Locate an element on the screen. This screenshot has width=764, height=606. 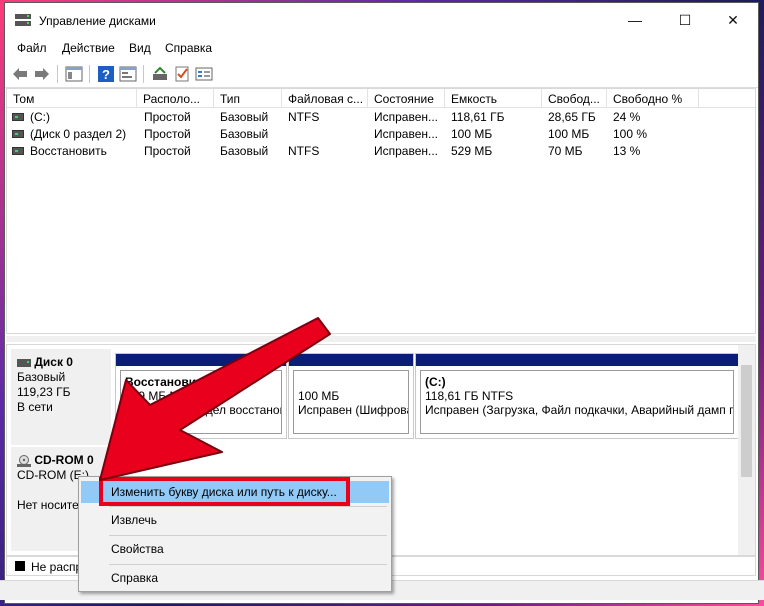
cell-free: 70 МБ is located at coordinates (565, 151).